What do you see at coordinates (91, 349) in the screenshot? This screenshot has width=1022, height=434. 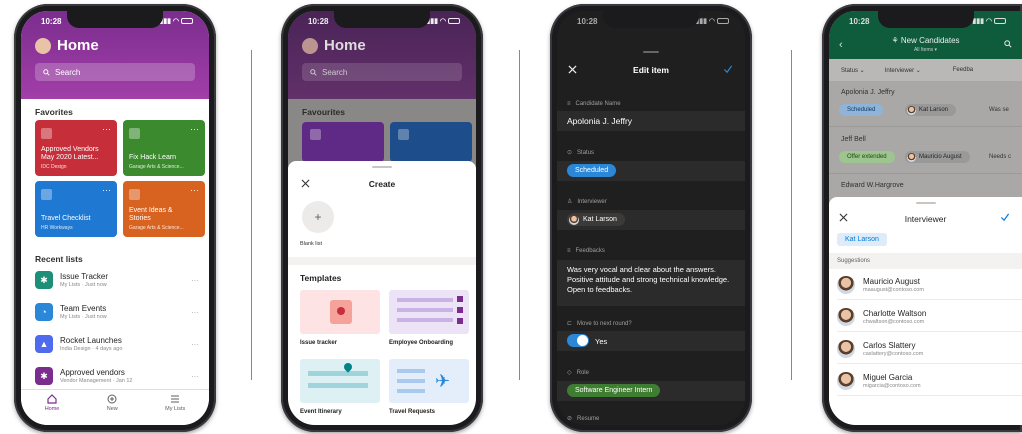 I see `list-meta: India Design · 4 days ago` at bounding box center [91, 349].